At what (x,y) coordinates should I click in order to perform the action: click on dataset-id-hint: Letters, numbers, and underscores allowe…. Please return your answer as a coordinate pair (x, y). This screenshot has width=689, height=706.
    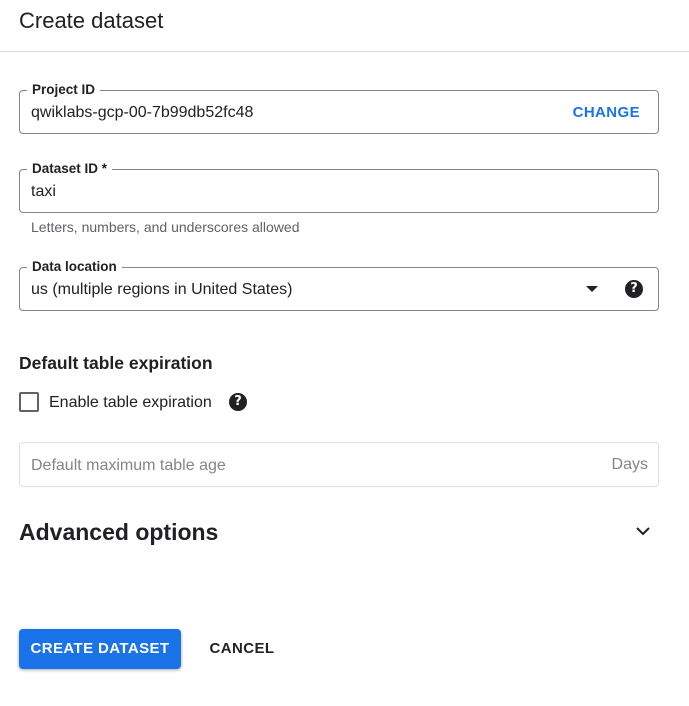
    Looking at the image, I should click on (165, 227).